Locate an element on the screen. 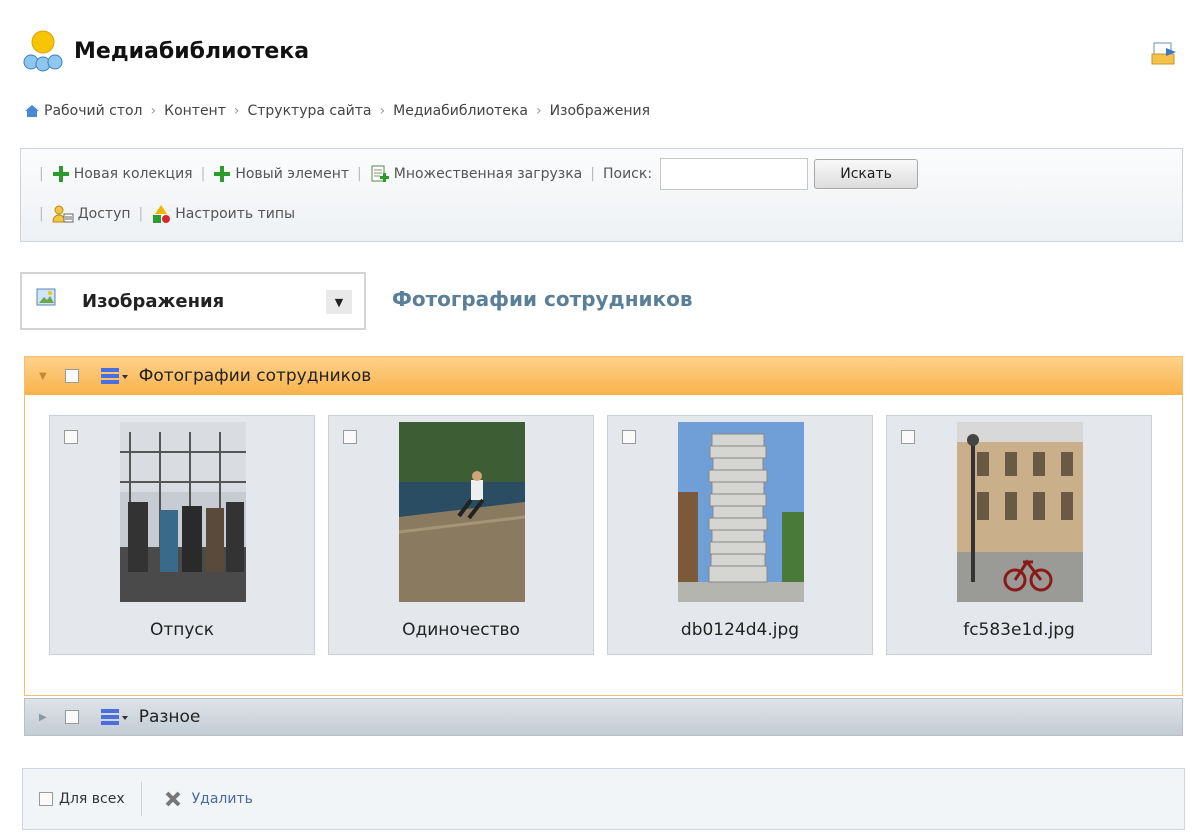  breadcrumb-desktop: Рабочий стол is located at coordinates (93, 111).